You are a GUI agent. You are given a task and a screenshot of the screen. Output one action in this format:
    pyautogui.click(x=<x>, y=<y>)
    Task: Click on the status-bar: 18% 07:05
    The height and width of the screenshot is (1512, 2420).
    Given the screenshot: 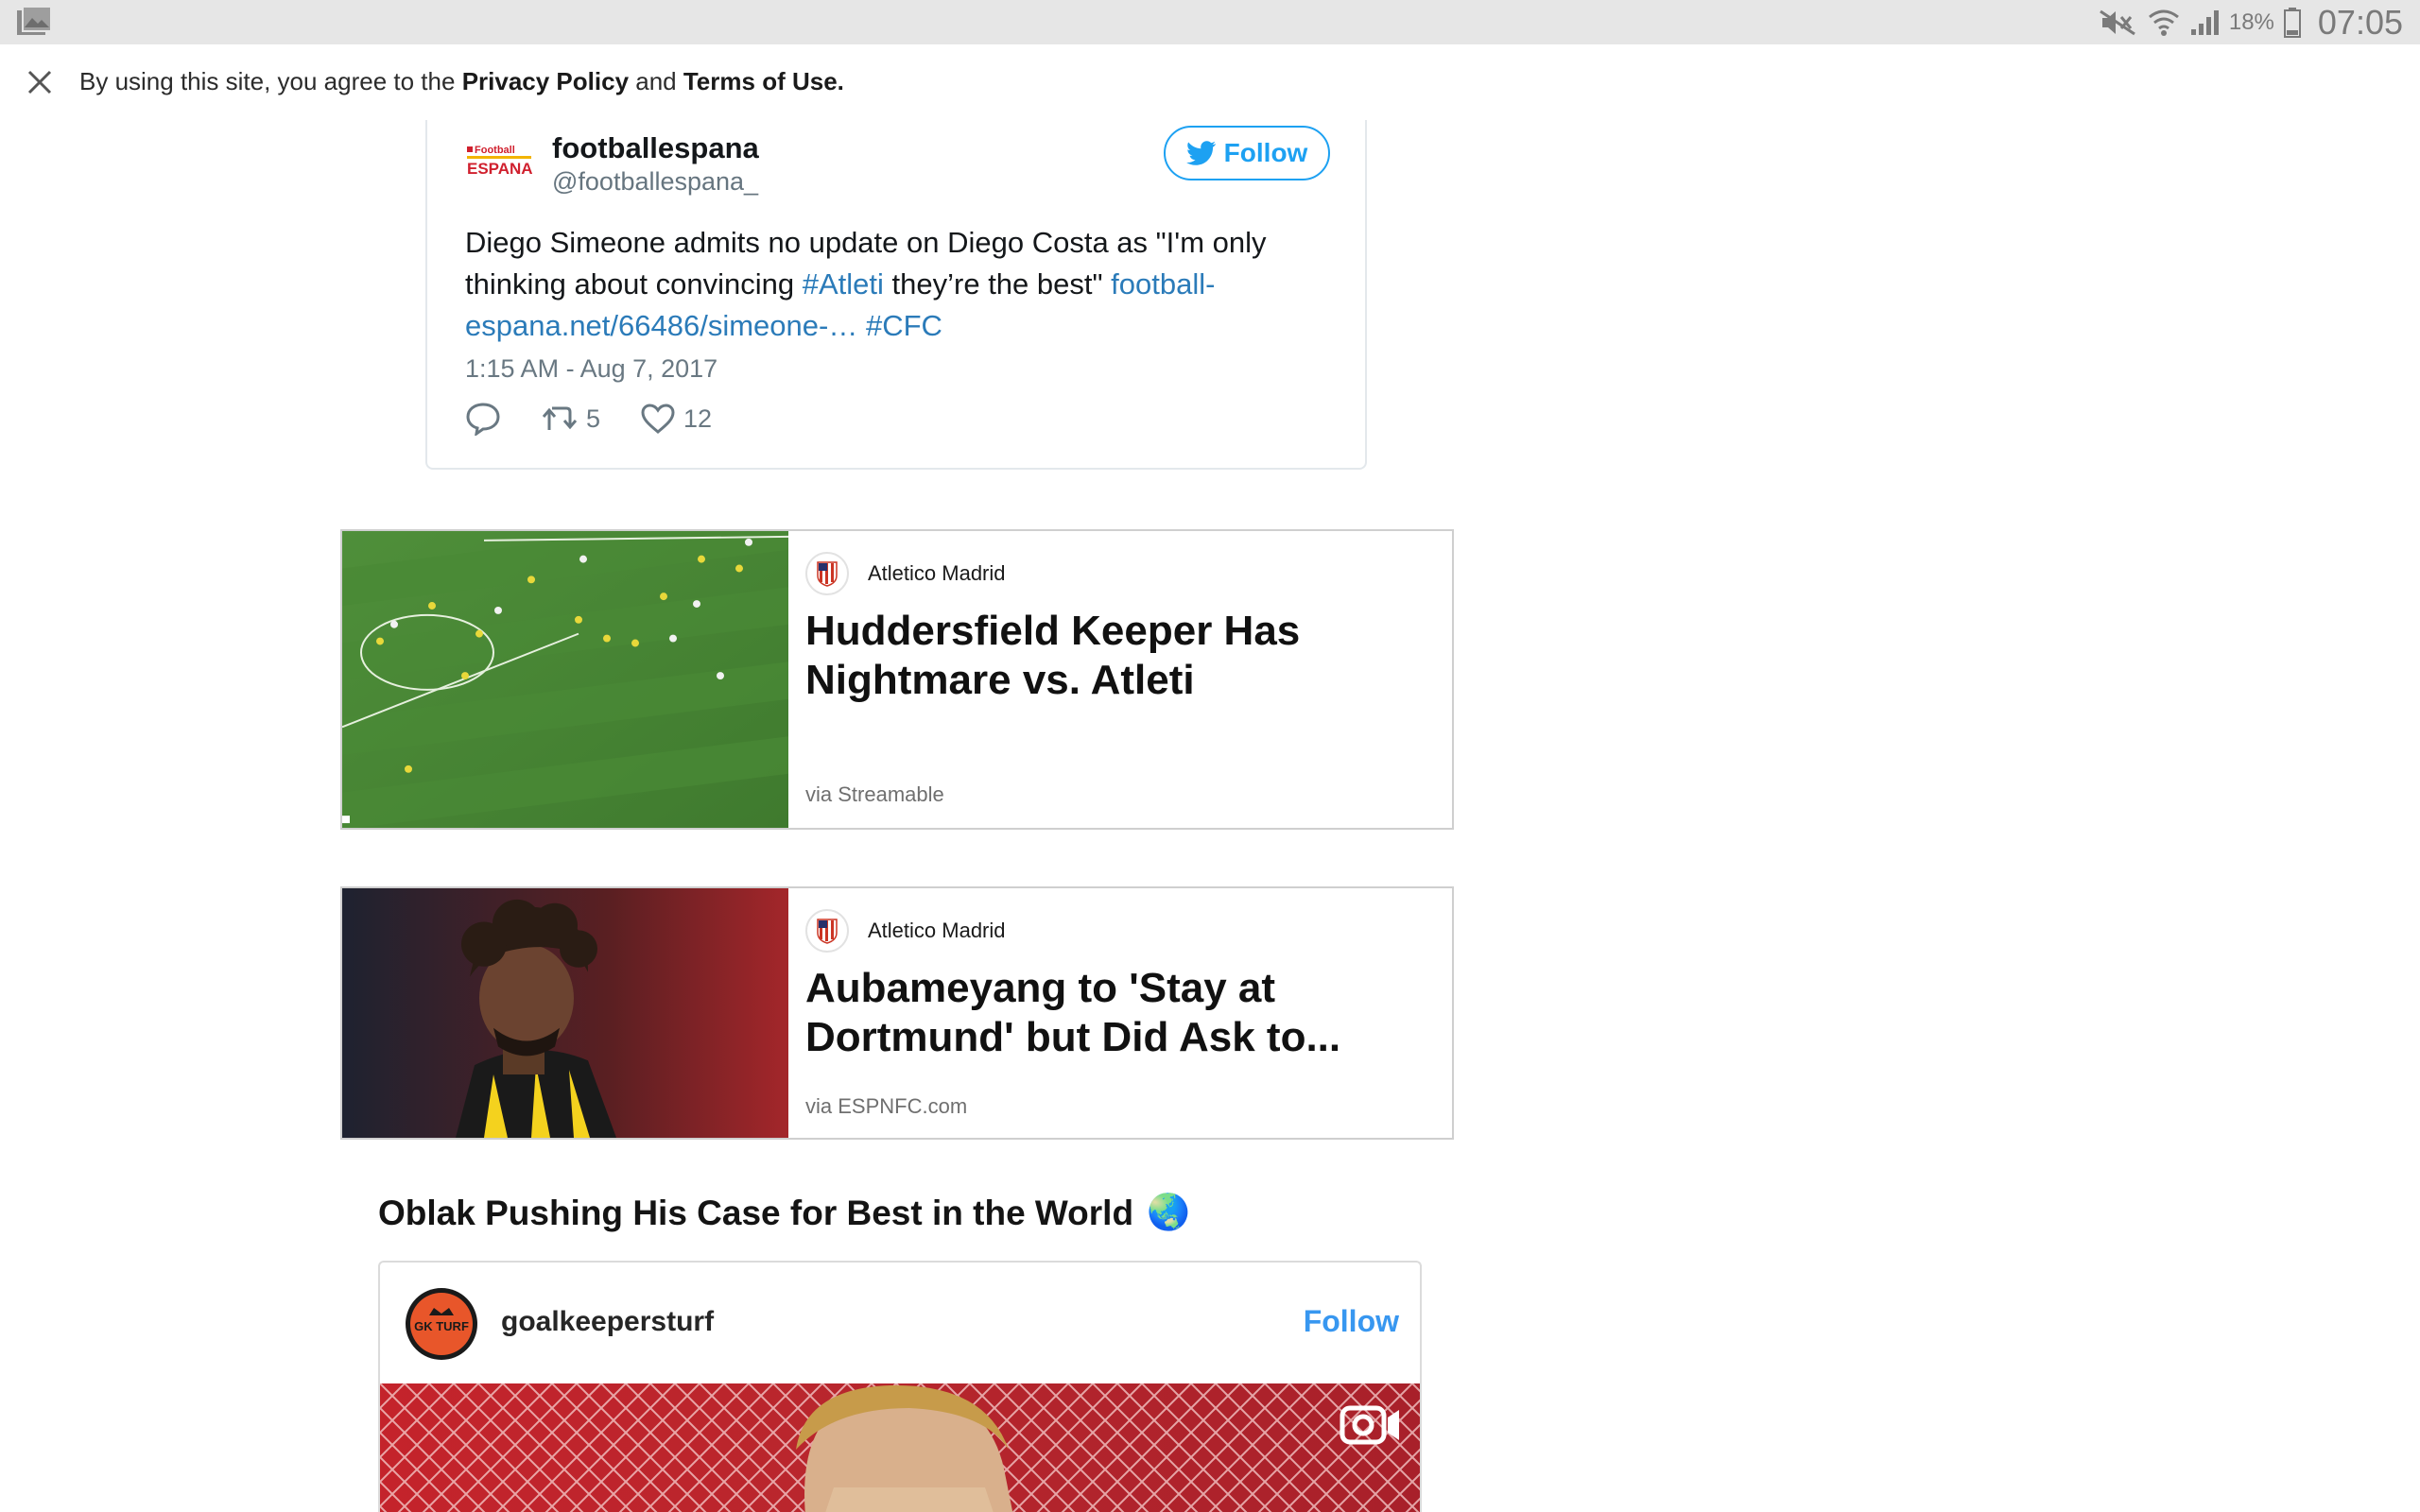 What is the action you would take?
    pyautogui.click(x=1210, y=22)
    